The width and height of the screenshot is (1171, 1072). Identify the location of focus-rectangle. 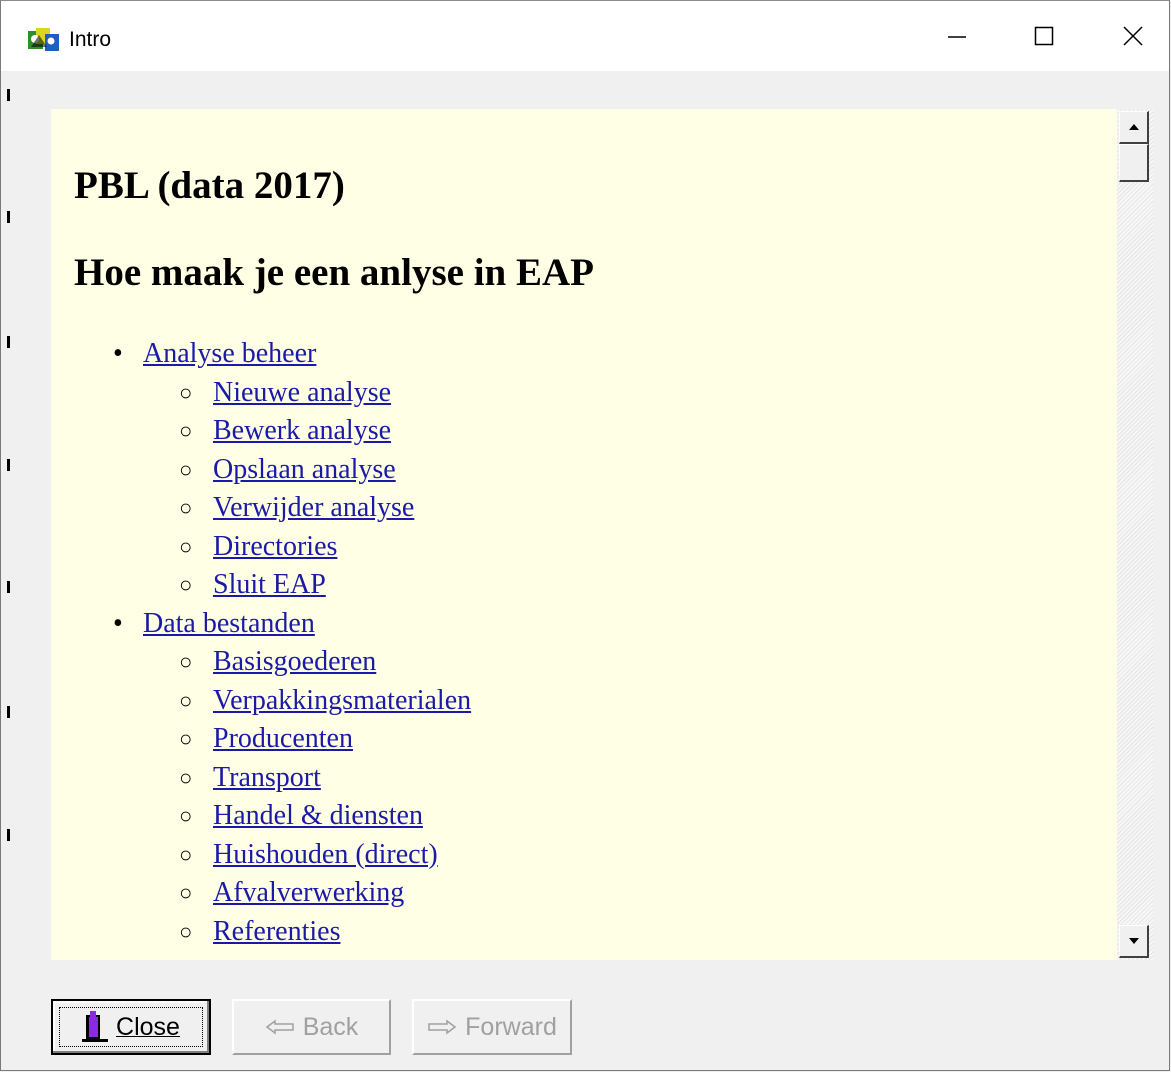
(131, 1027).